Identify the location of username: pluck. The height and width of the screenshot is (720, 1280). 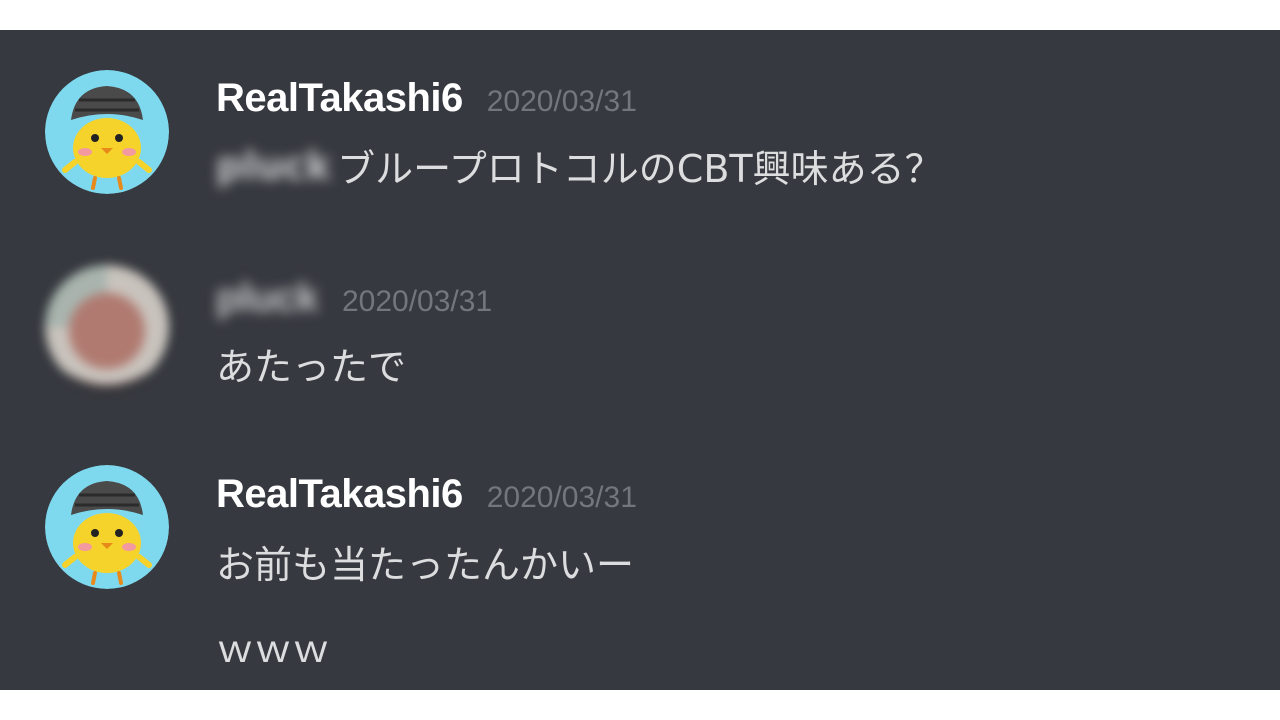
(267, 298).